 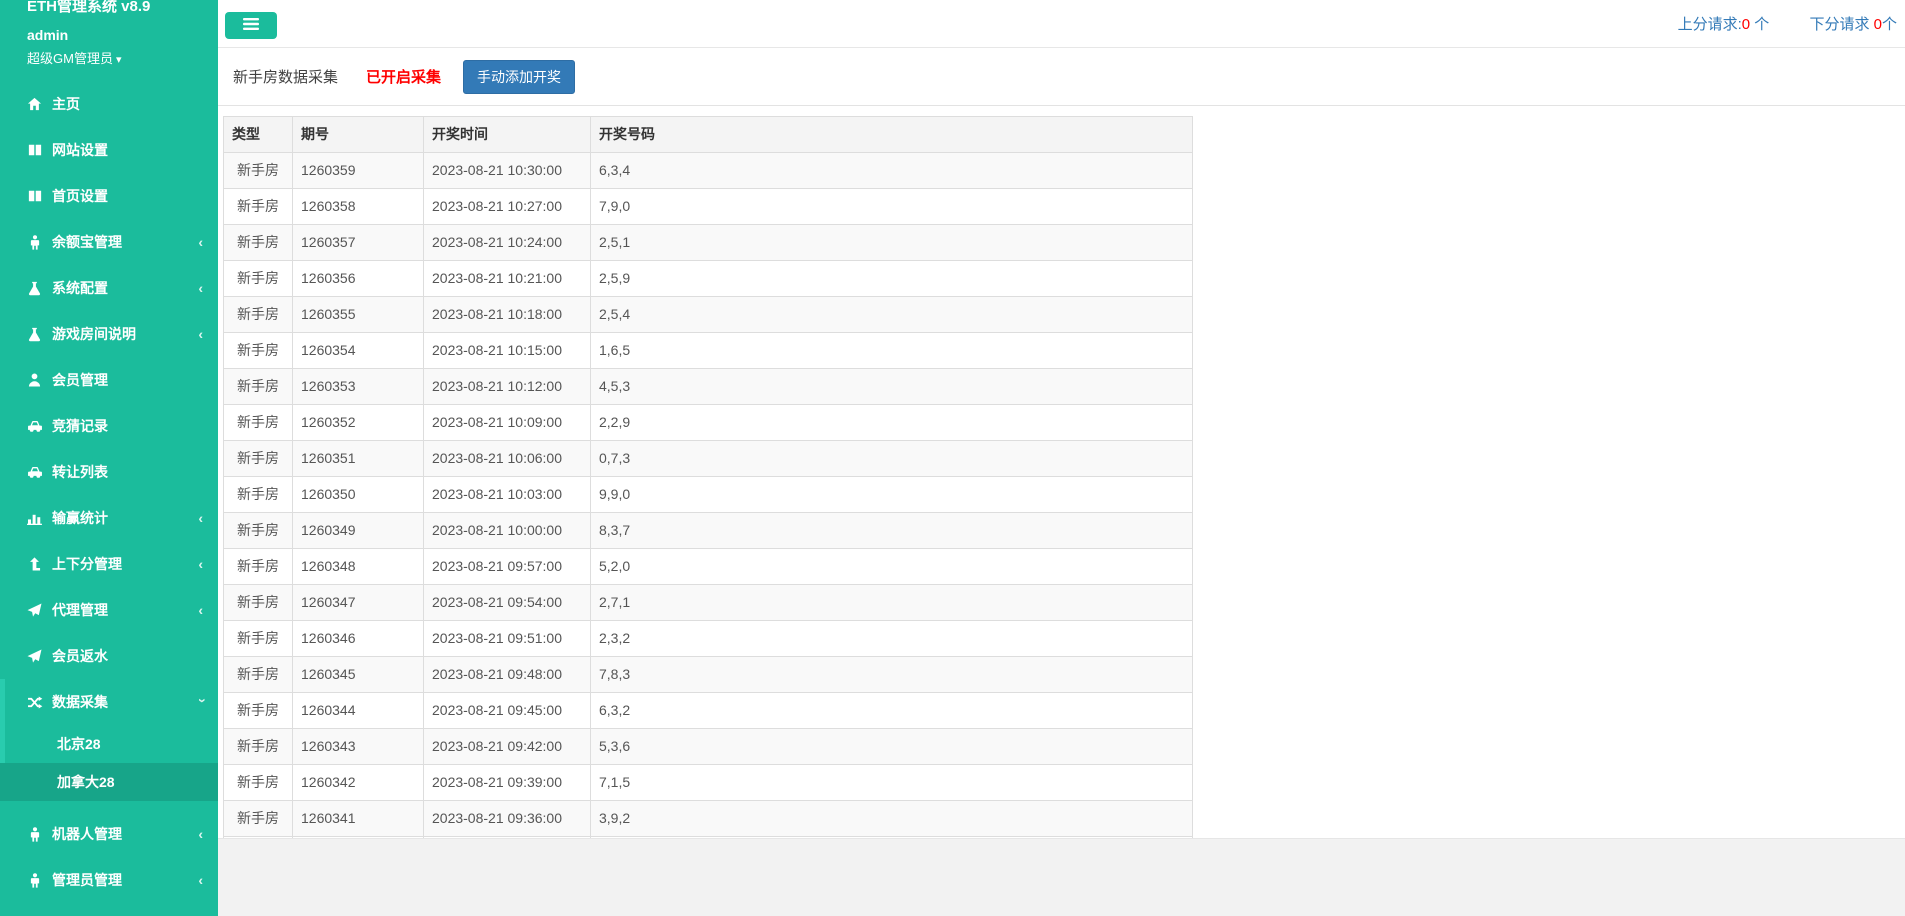 What do you see at coordinates (109, 782) in the screenshot?
I see `sidebar-subitem-canada28: 加拿大28` at bounding box center [109, 782].